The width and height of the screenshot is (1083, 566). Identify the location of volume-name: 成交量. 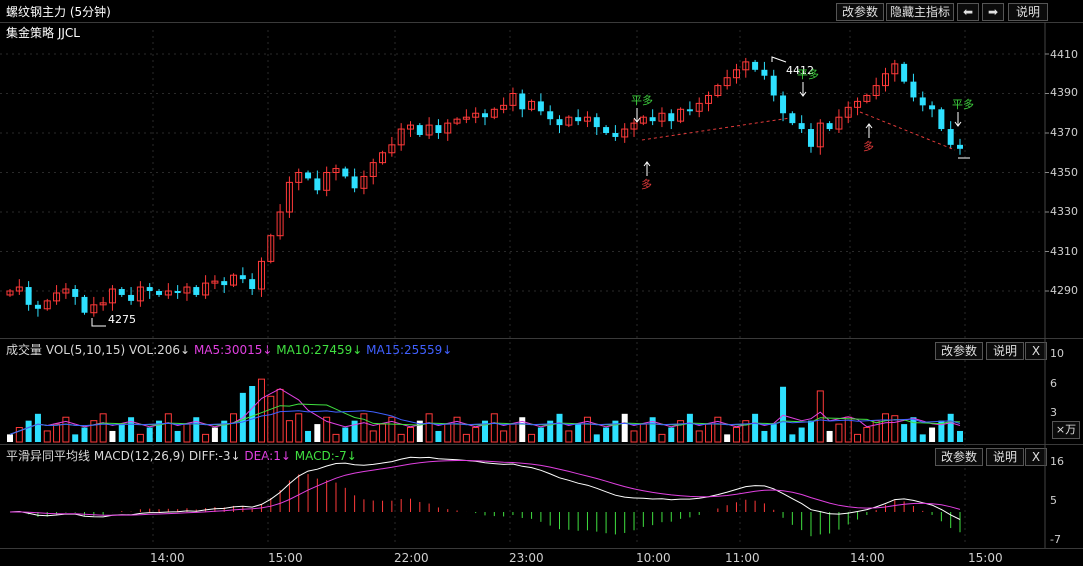
(24, 350).